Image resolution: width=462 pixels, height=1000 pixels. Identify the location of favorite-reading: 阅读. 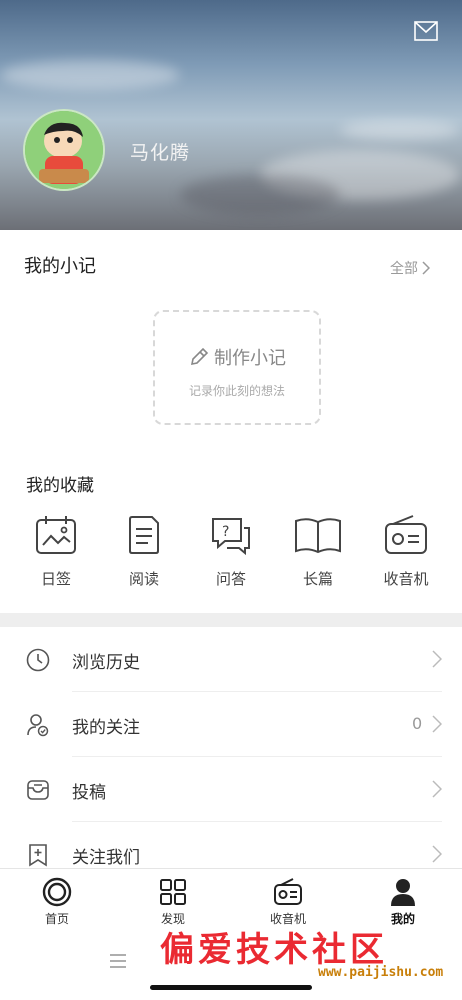
(144, 551).